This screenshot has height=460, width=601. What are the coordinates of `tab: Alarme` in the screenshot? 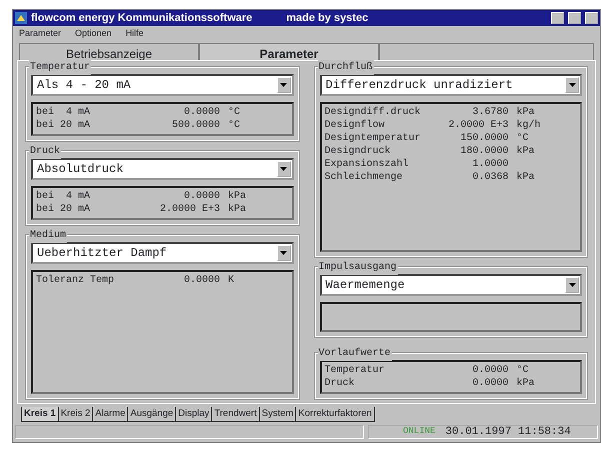 It's located at (110, 414).